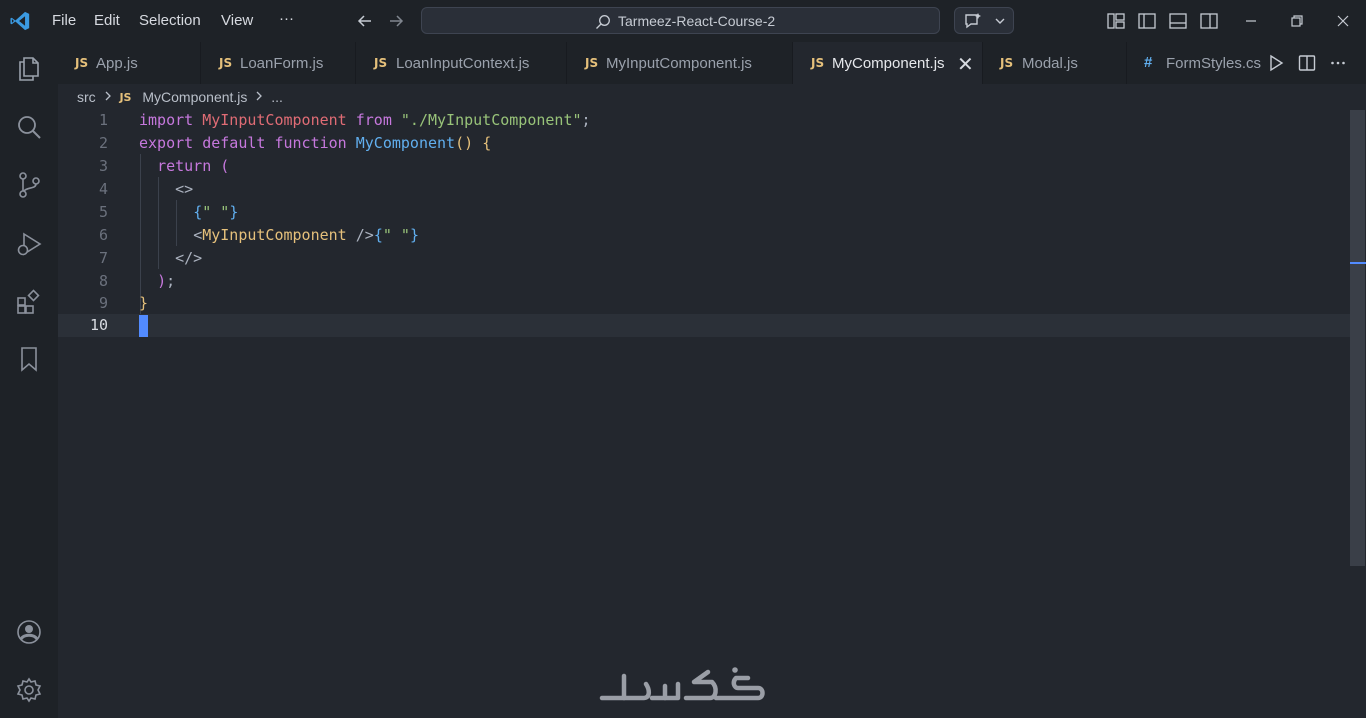 This screenshot has width=1366, height=718. I want to click on line-number: 8, so click(103, 281).